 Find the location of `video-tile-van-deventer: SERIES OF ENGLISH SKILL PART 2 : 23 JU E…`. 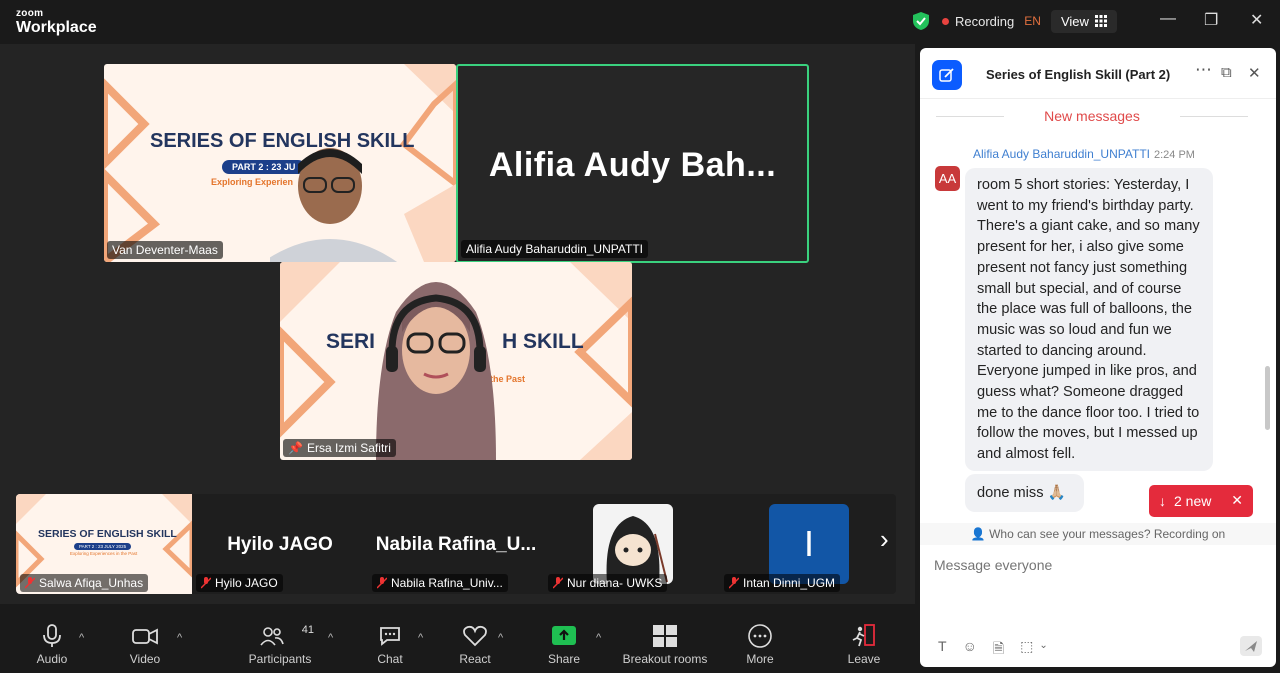

video-tile-van-deventer: SERIES OF ENGLISH SKILL PART 2 : 23 JU E… is located at coordinates (280, 163).